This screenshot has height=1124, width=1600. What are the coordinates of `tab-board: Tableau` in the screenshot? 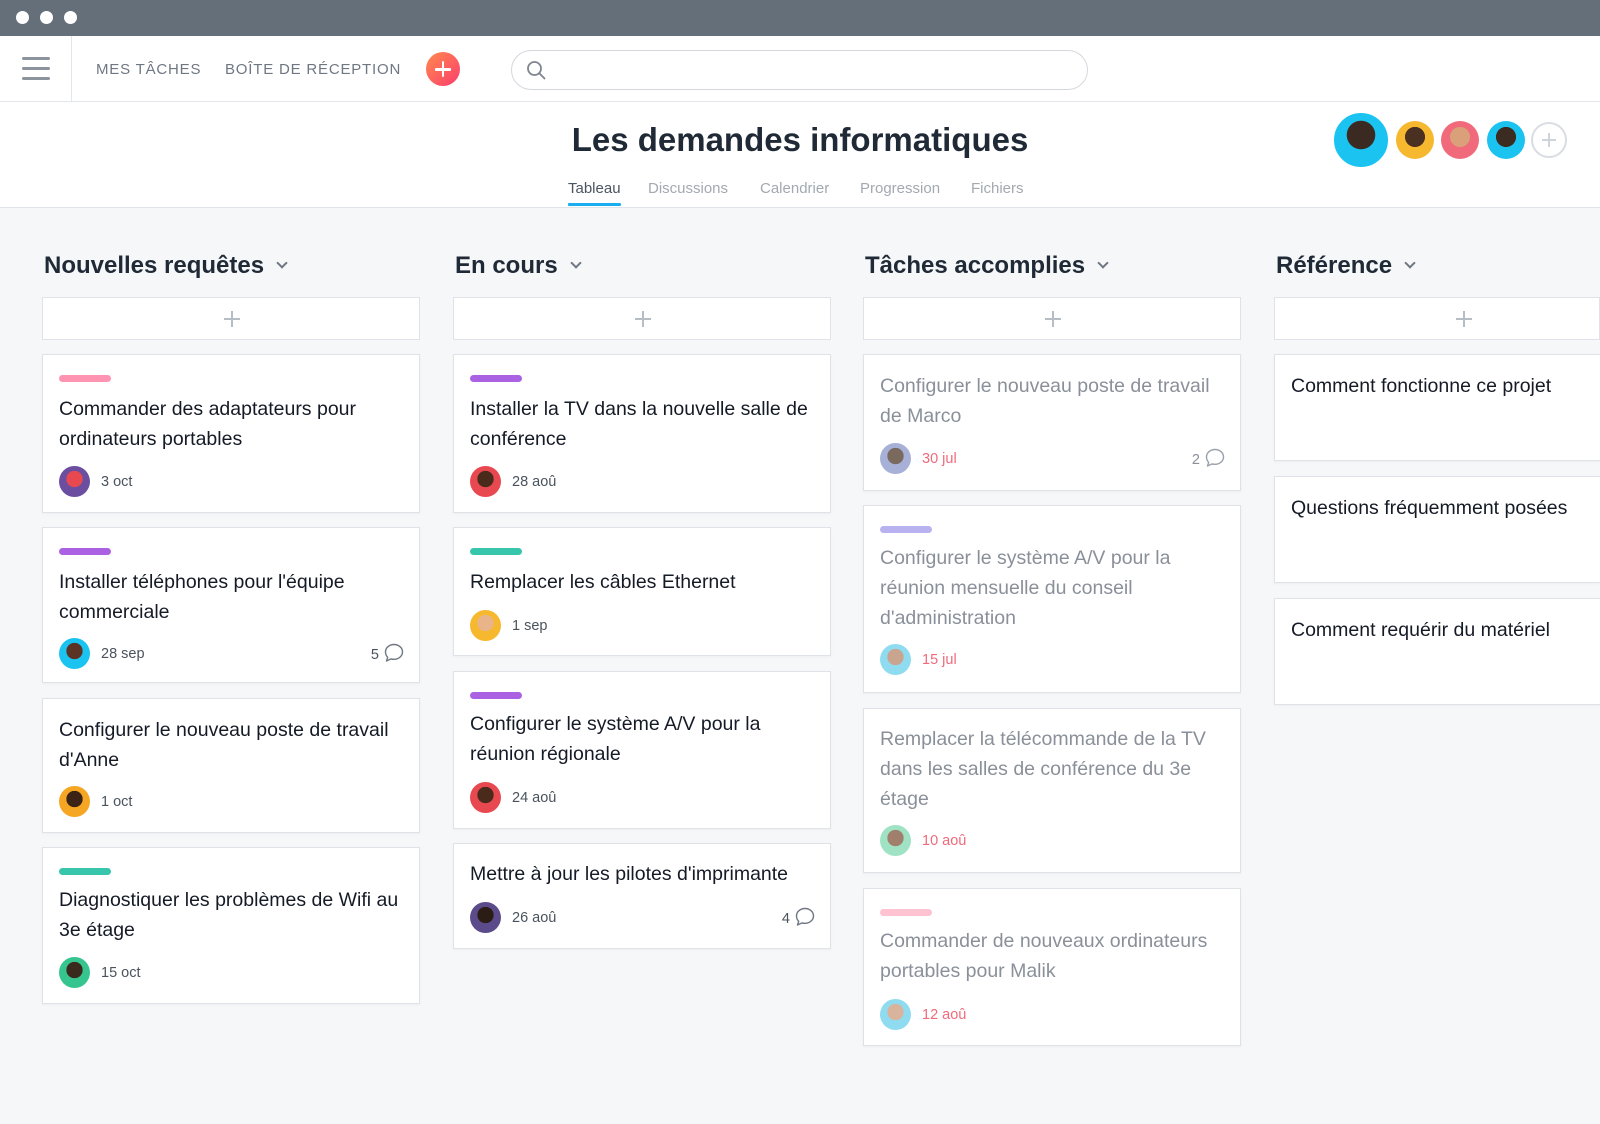 It's located at (594, 193).